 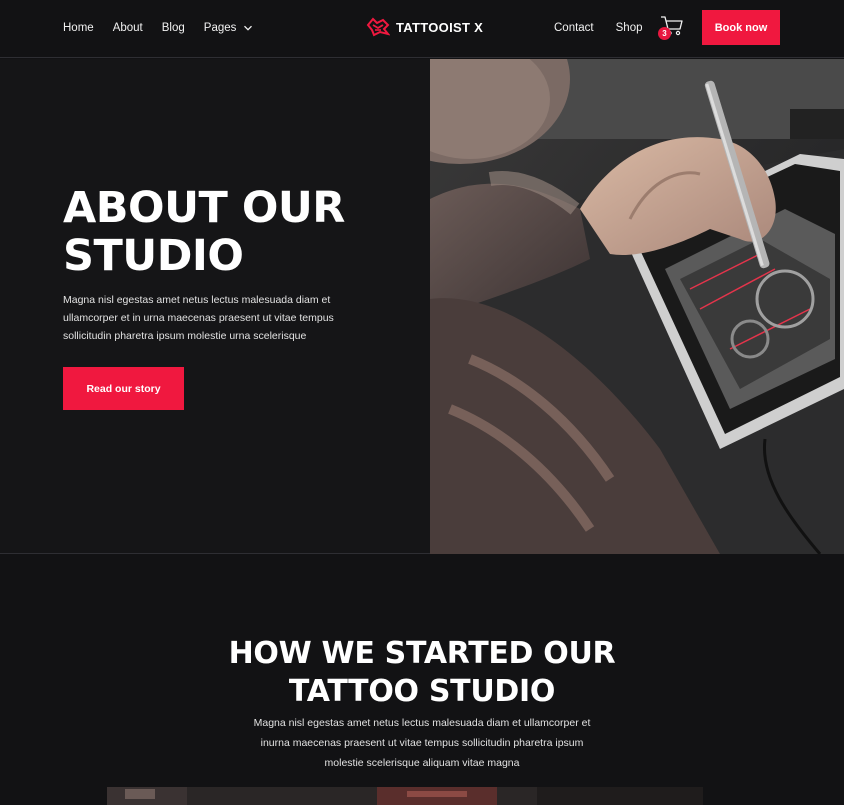 I want to click on nav-link-shop: Shop, so click(x=629, y=28).